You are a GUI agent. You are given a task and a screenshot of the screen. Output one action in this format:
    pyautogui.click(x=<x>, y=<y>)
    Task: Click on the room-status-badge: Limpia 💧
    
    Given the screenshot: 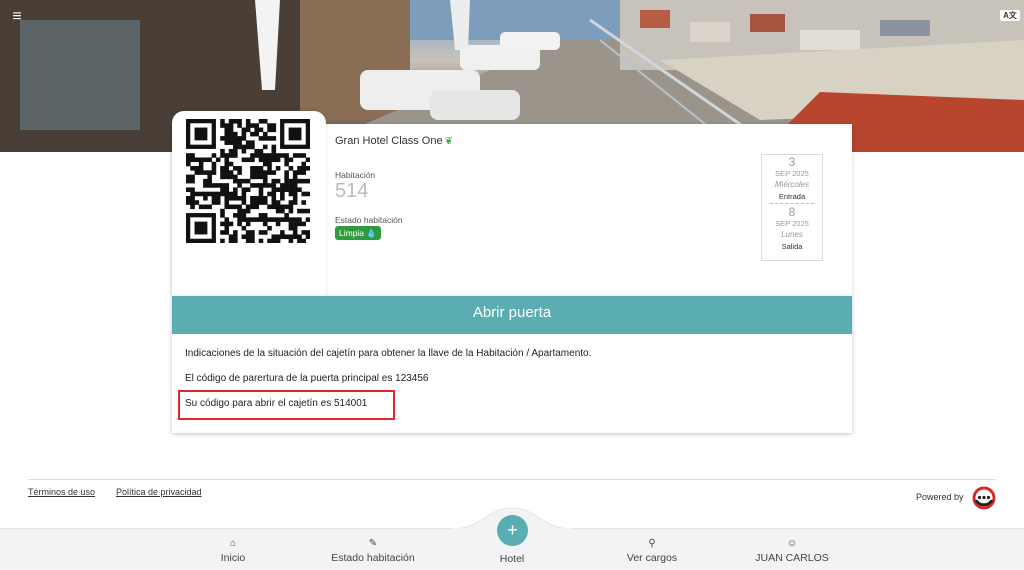 What is the action you would take?
    pyautogui.click(x=358, y=233)
    